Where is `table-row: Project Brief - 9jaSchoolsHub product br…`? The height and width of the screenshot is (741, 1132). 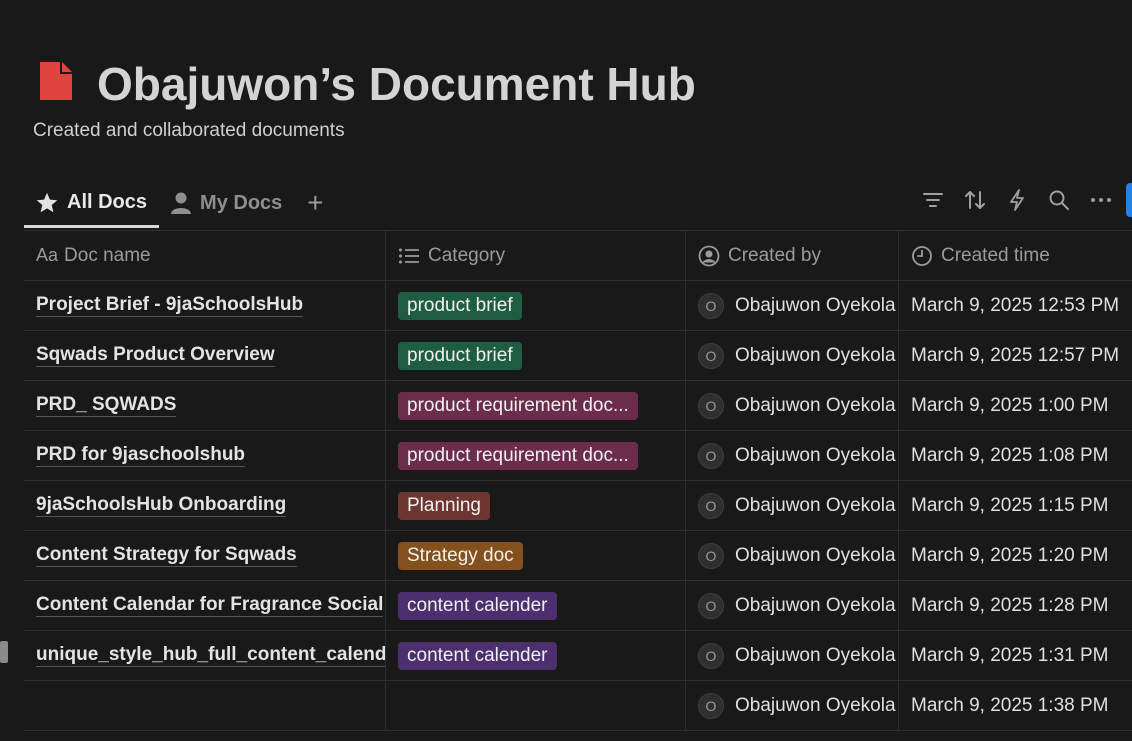
table-row: Project Brief - 9jaSchoolsHub product br… is located at coordinates (578, 306).